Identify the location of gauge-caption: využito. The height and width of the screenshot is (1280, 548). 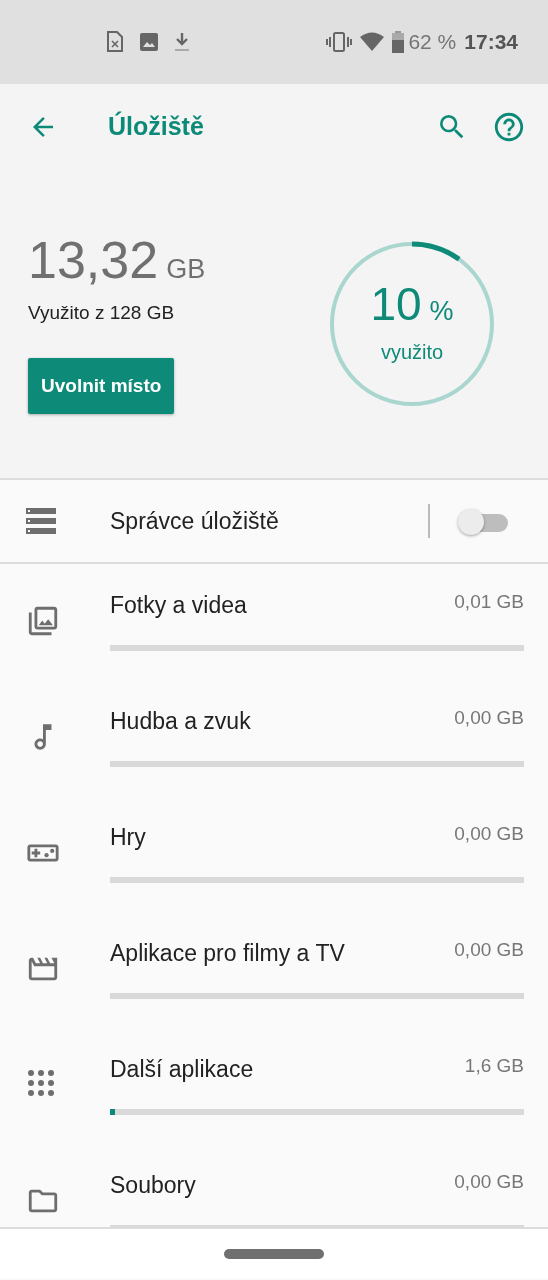
(412, 353).